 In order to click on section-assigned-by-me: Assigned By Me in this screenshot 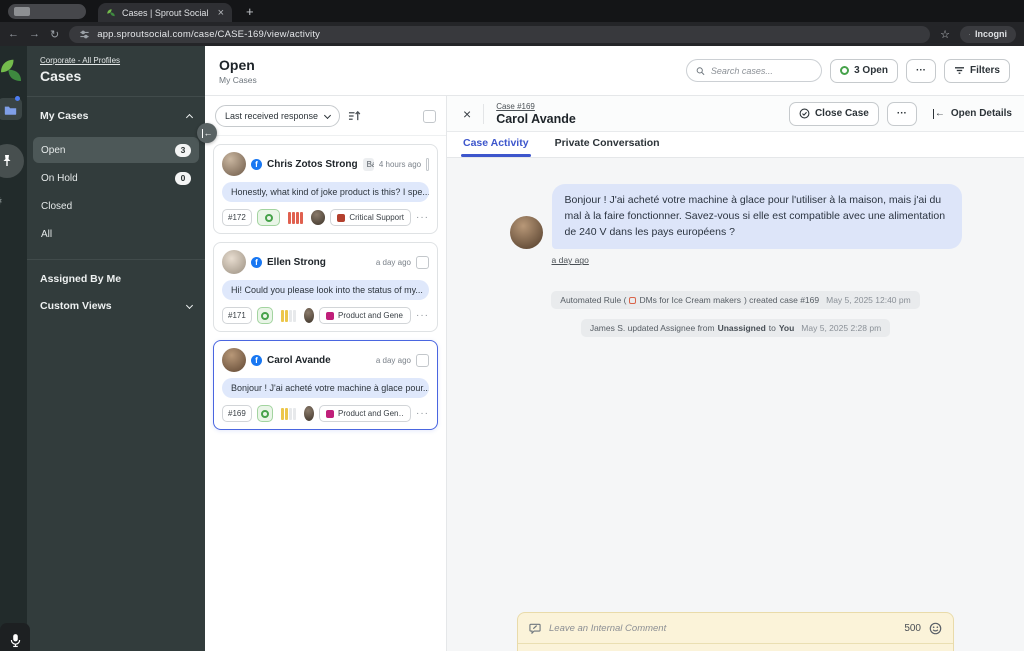, I will do `click(116, 279)`.